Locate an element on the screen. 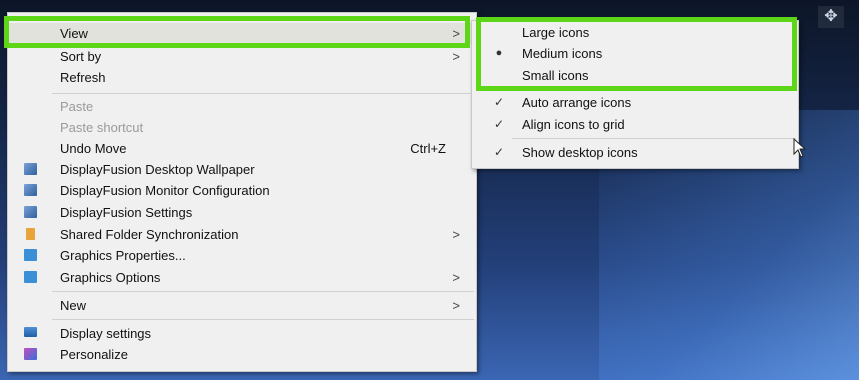  menu-item-shared-folder-sync: Shared Folder Synchronization > is located at coordinates (242, 234).